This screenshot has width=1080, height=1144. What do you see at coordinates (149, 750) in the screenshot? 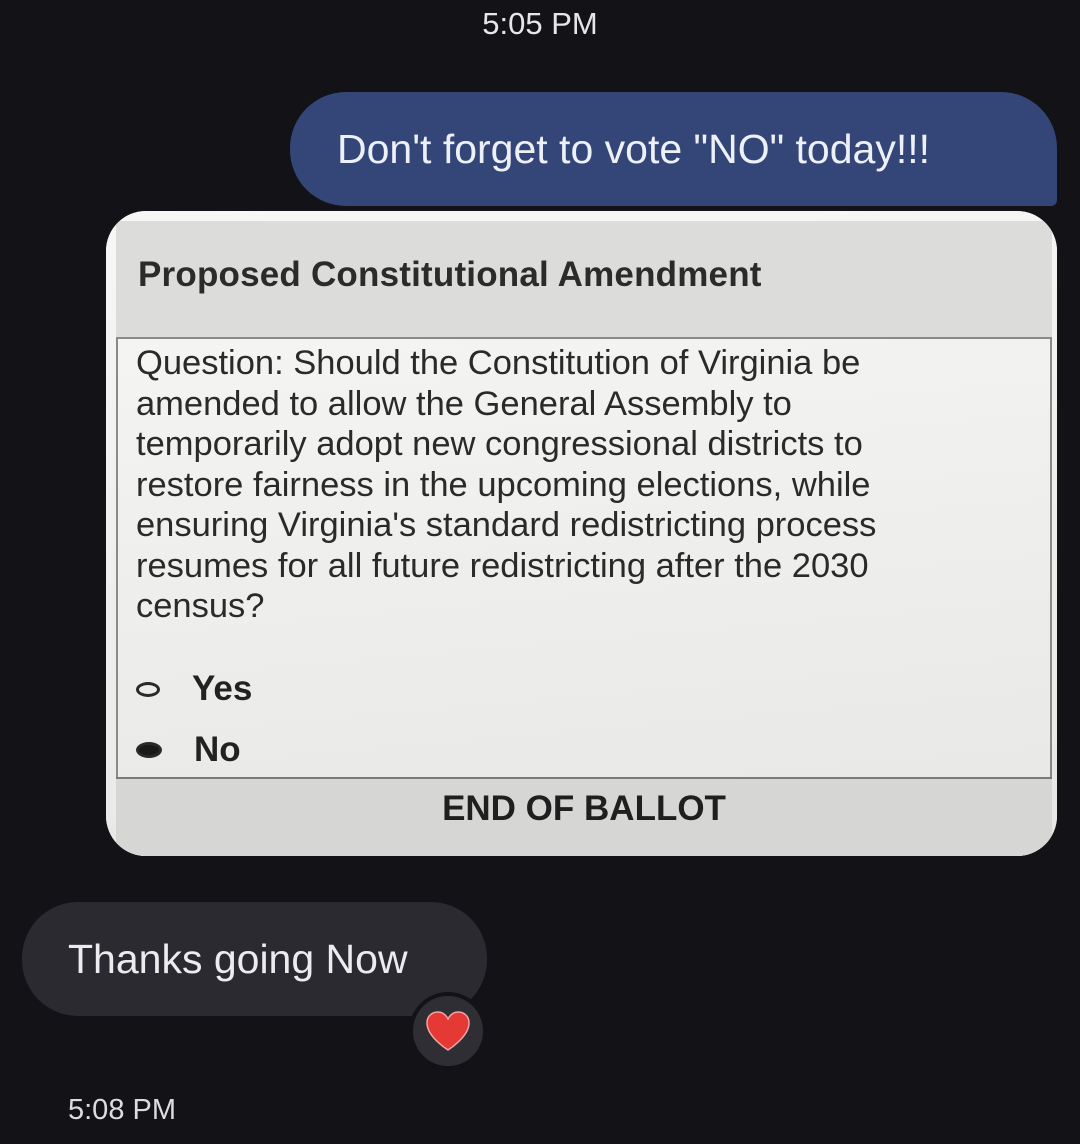
I see `filled-oval-icon` at bounding box center [149, 750].